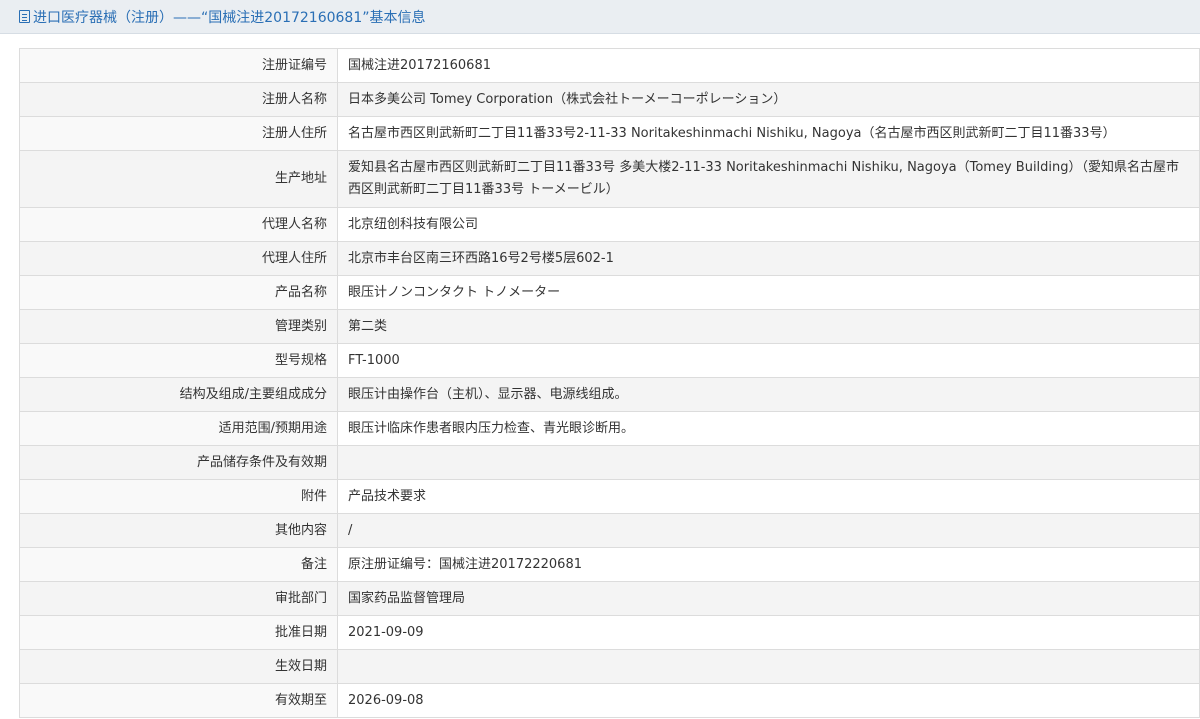 The image size is (1200, 719). What do you see at coordinates (178, 65) in the screenshot?
I see `row-label: 注册证编号` at bounding box center [178, 65].